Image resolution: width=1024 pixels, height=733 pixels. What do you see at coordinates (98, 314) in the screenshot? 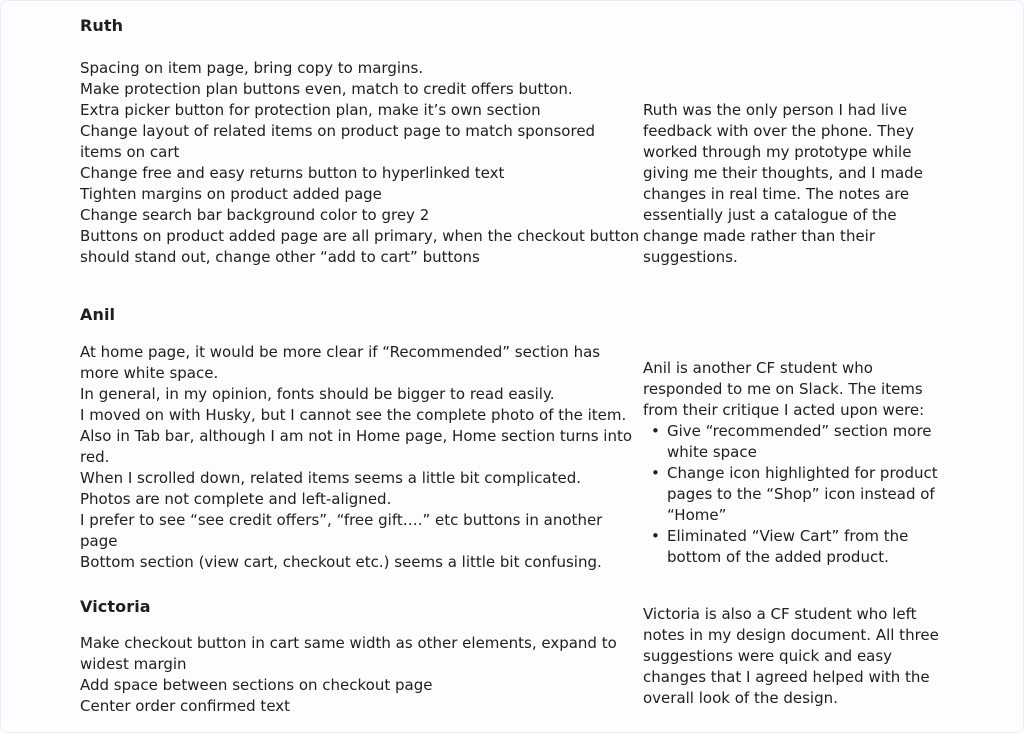
I see `reviewer-name: Anil` at bounding box center [98, 314].